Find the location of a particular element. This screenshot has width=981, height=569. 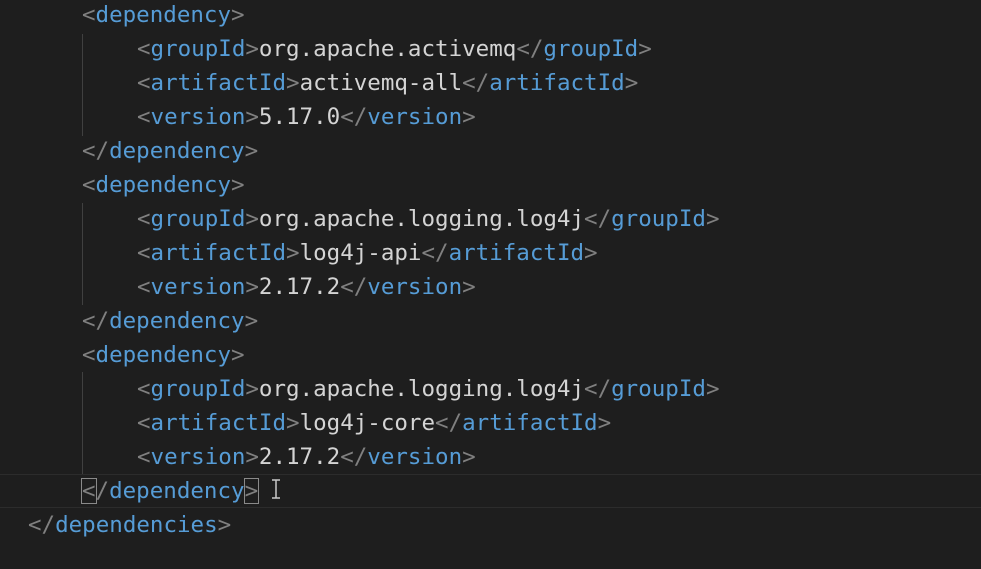

code-line: <artifactId>log4j-api</artifactId> is located at coordinates (490, 253).